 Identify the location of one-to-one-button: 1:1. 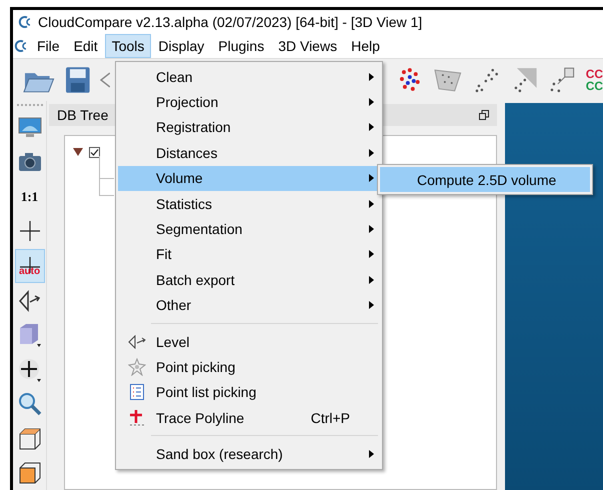
(29, 197).